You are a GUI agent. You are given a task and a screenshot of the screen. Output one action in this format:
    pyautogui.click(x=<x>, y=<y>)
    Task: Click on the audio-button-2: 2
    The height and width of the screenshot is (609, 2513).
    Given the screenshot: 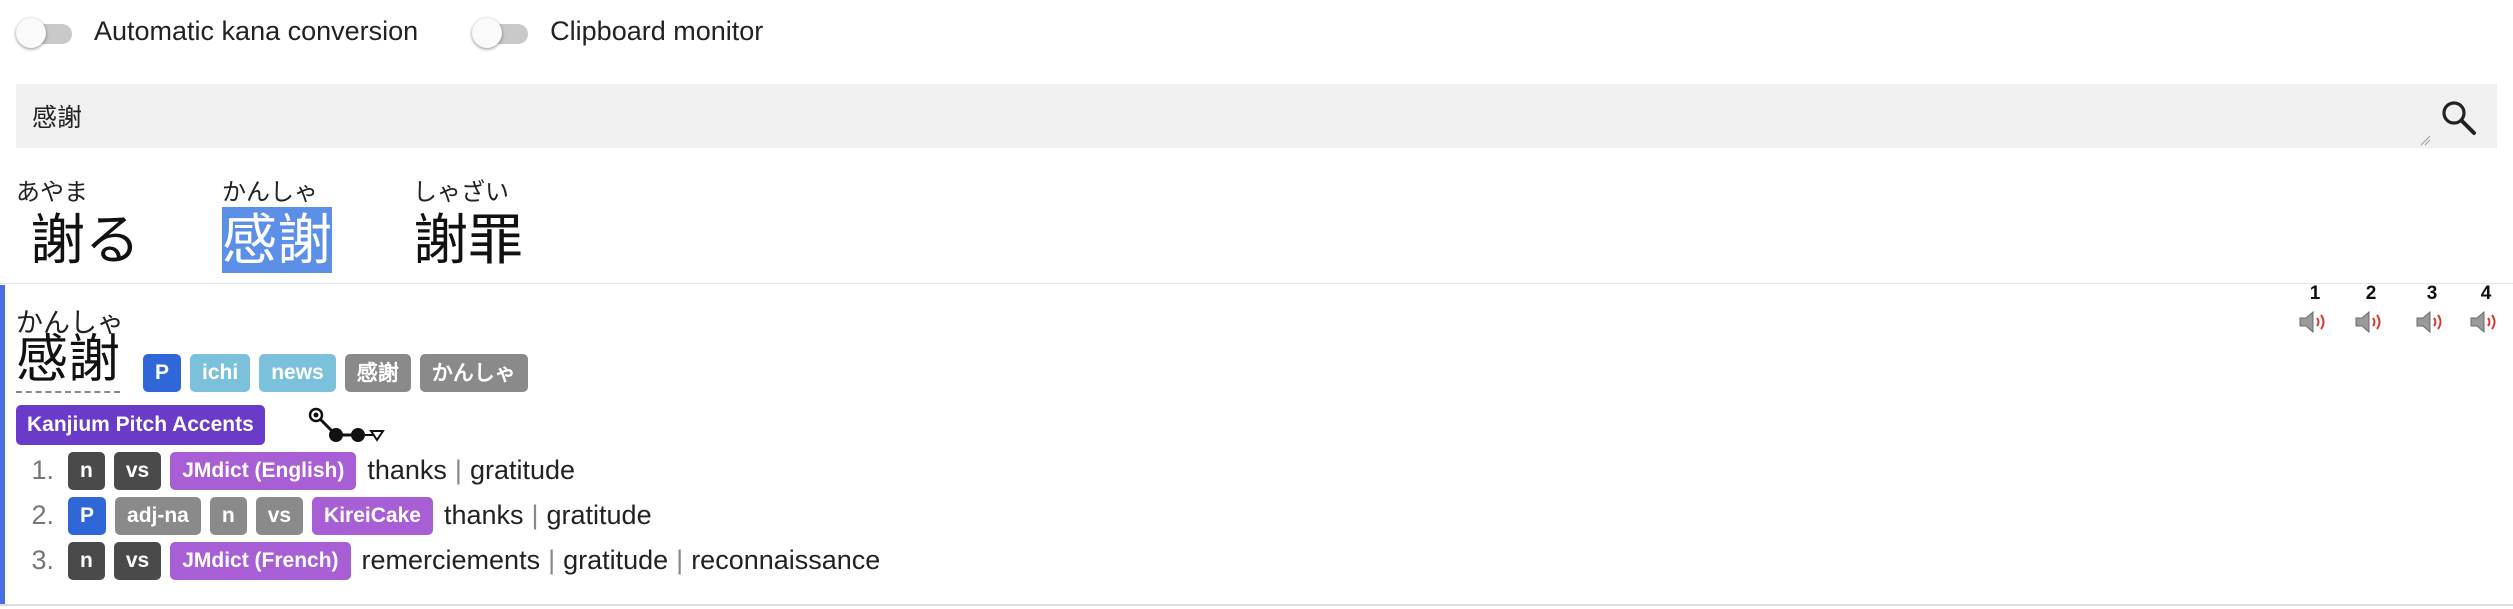 What is the action you would take?
    pyautogui.click(x=2371, y=309)
    